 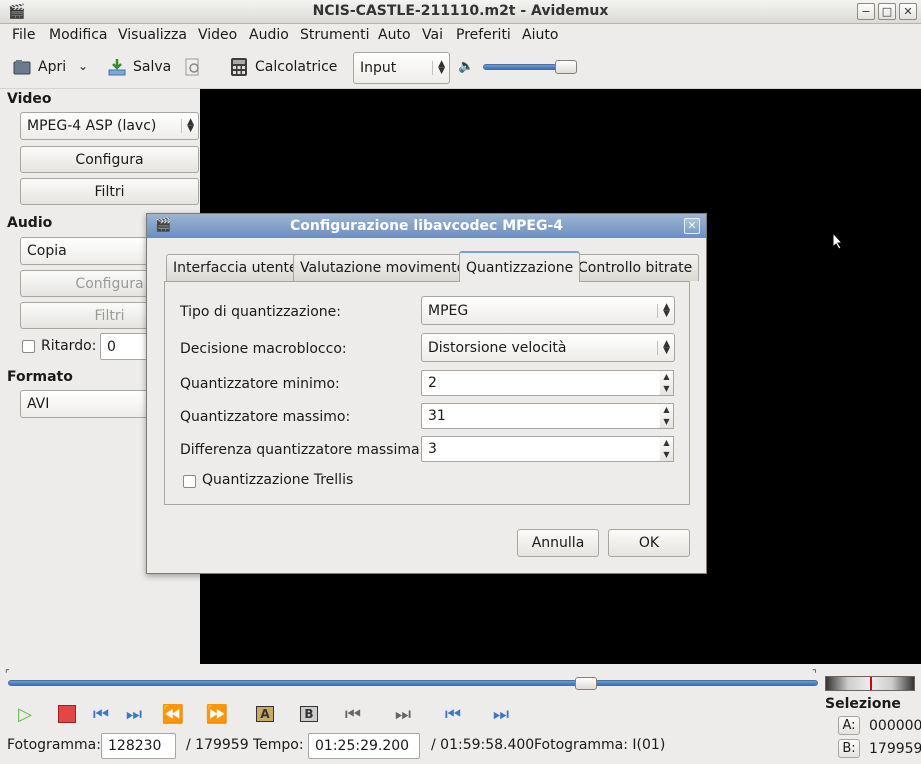 I want to click on rewind-button: ⏪, so click(x=173, y=714).